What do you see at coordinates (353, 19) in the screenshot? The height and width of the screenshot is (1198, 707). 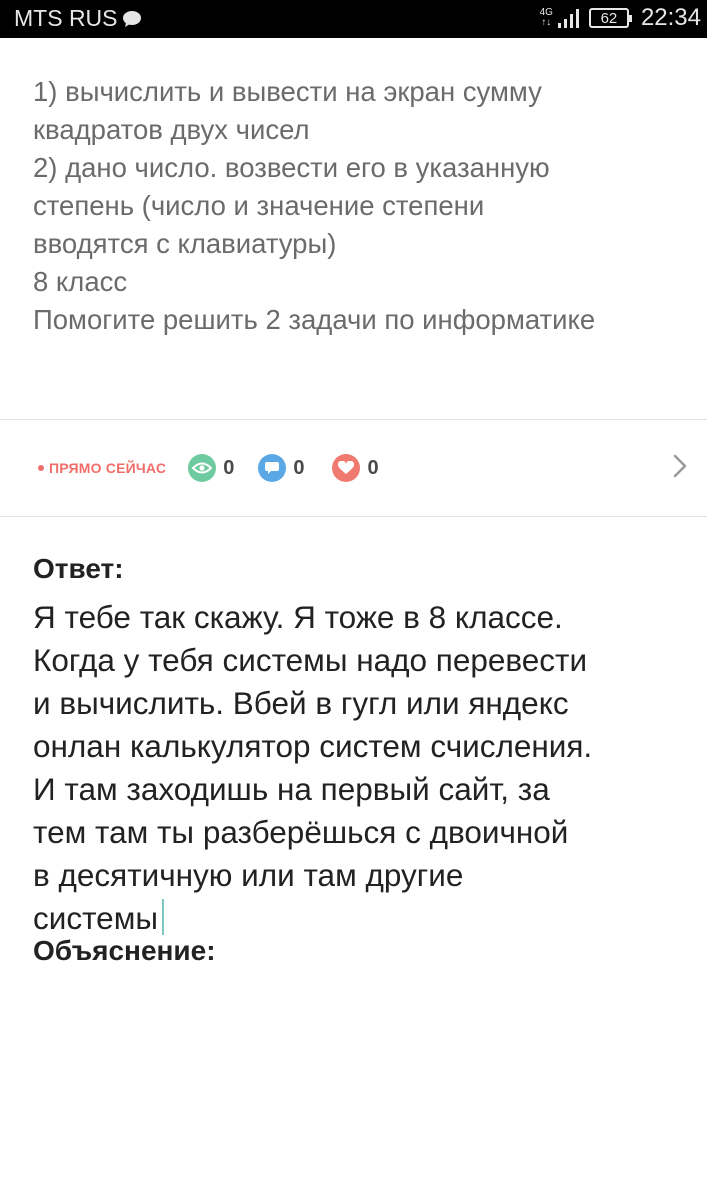 I see `status-bar: MTS RUS 4G ↑↓ 62 22:34` at bounding box center [353, 19].